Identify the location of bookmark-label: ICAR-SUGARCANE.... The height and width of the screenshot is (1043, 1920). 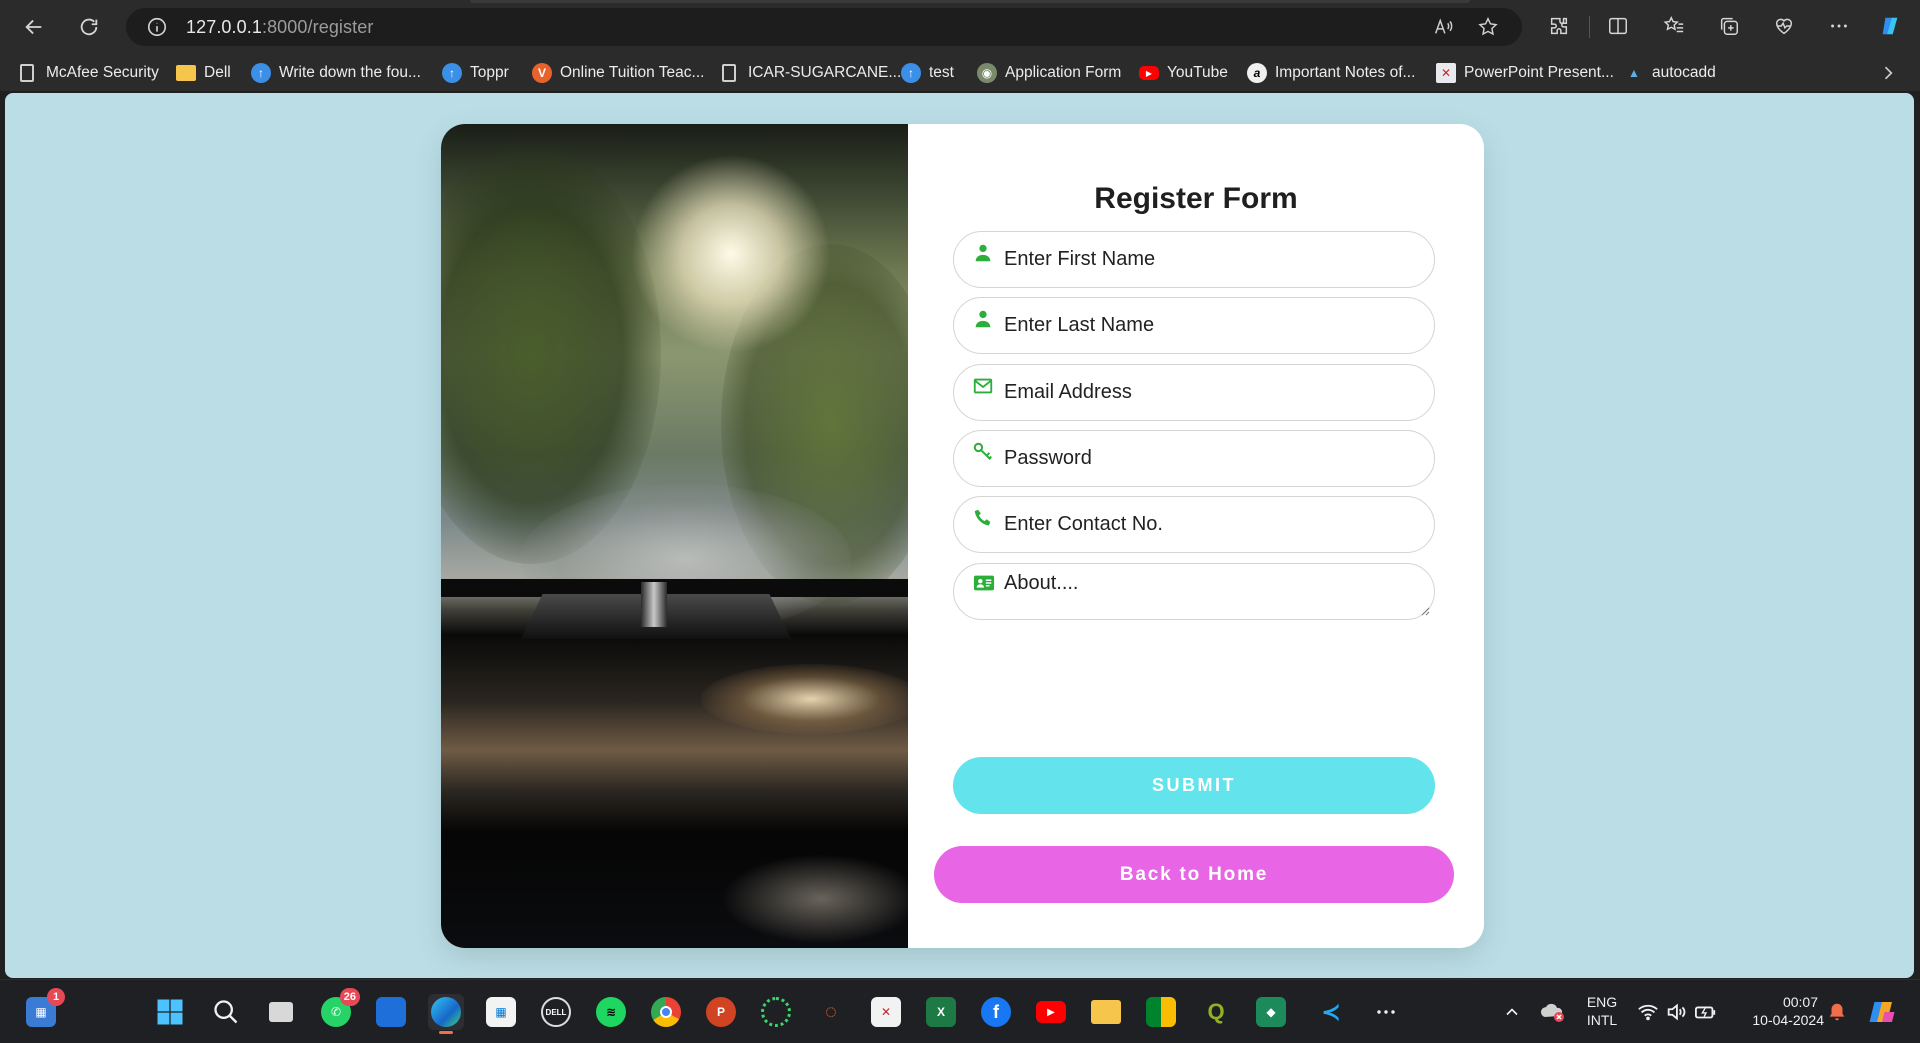
(825, 72).